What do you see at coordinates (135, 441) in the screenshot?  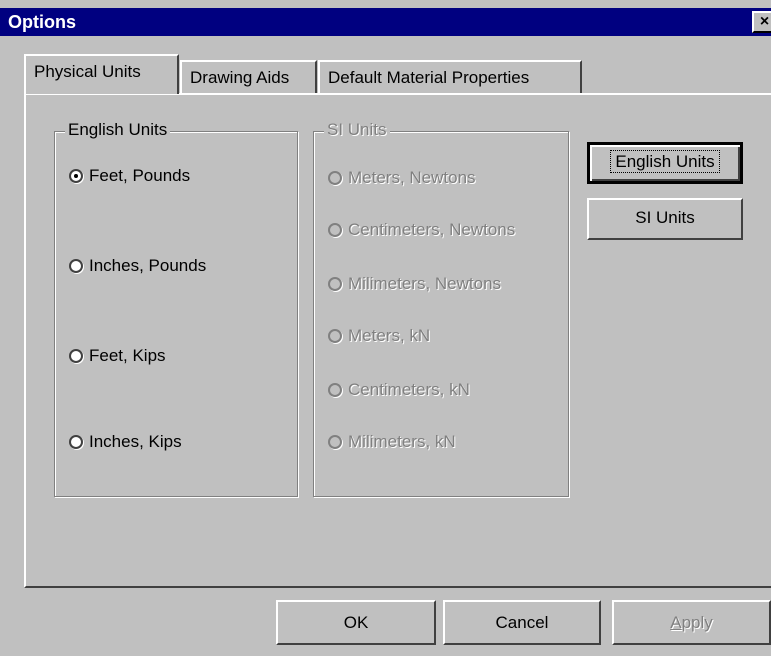 I see `radio-label: Inches, Kips` at bounding box center [135, 441].